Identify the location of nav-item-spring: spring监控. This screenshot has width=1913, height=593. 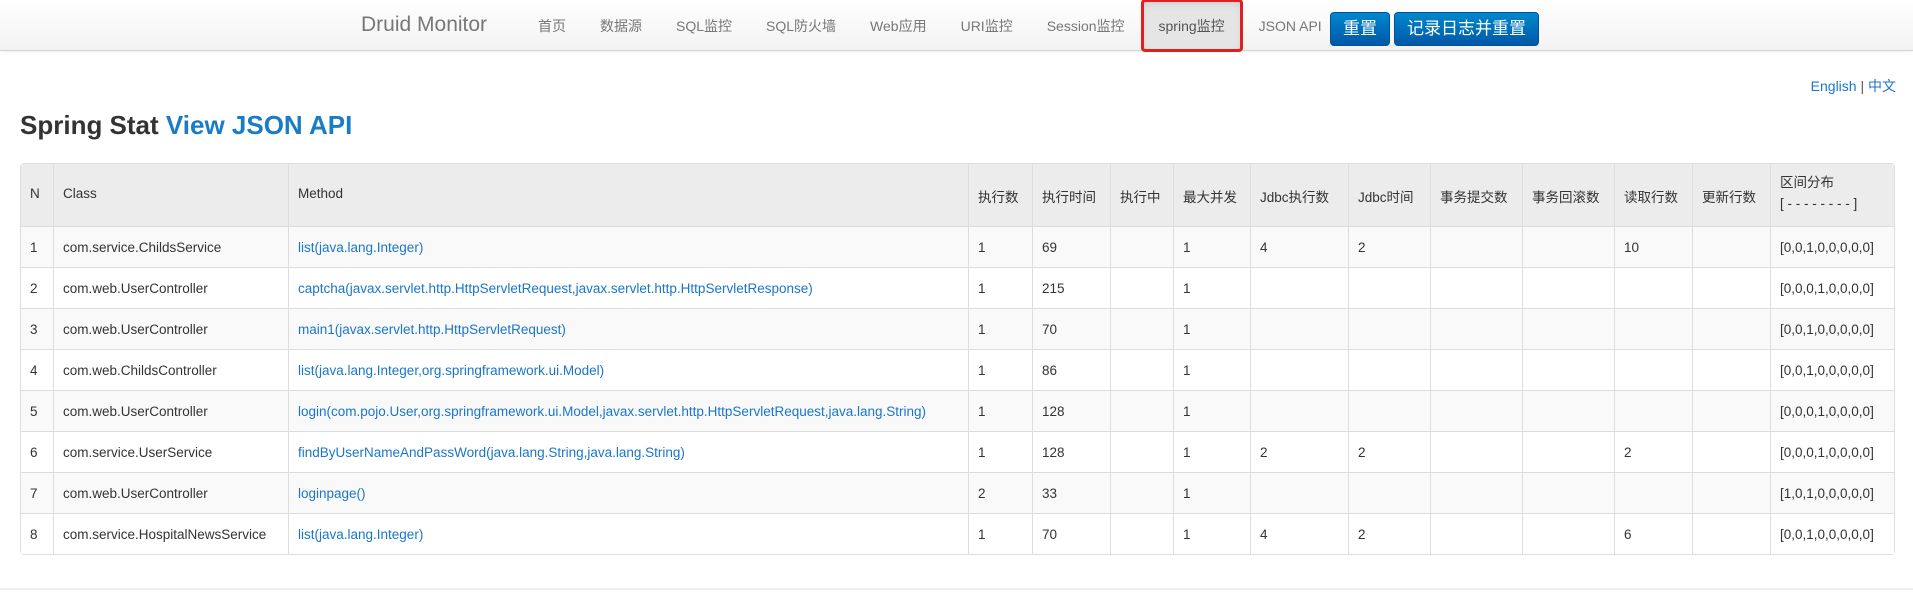
(1191, 26).